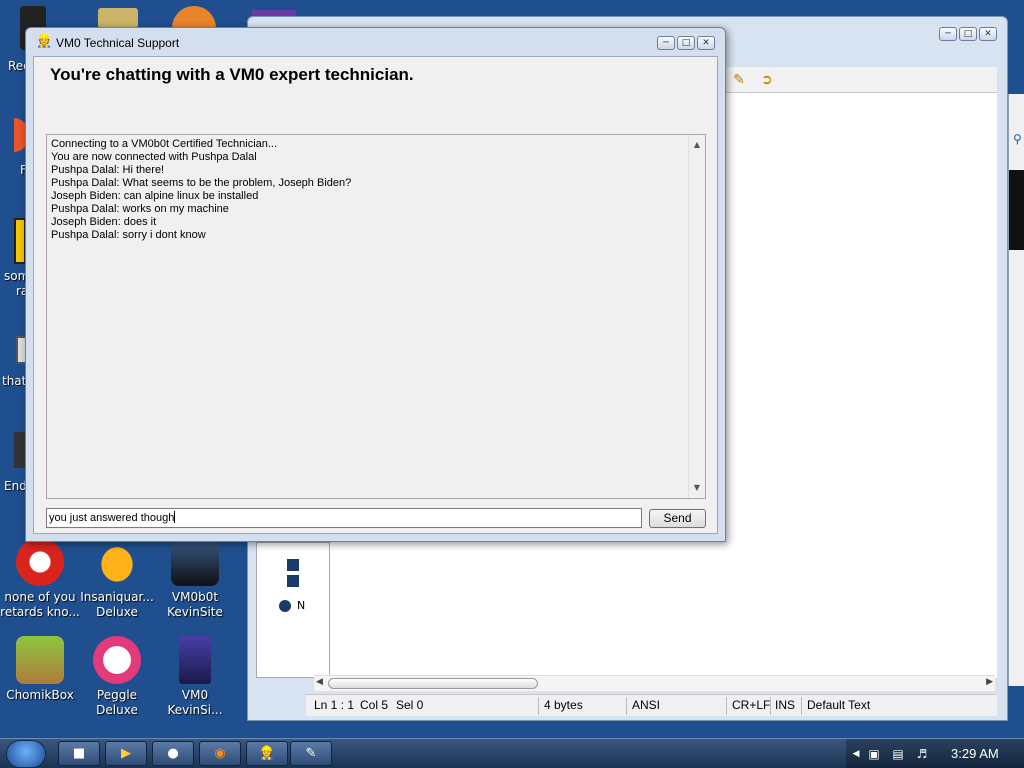 This screenshot has height=768, width=1024. What do you see at coordinates (26, 754) in the screenshot?
I see `start-button` at bounding box center [26, 754].